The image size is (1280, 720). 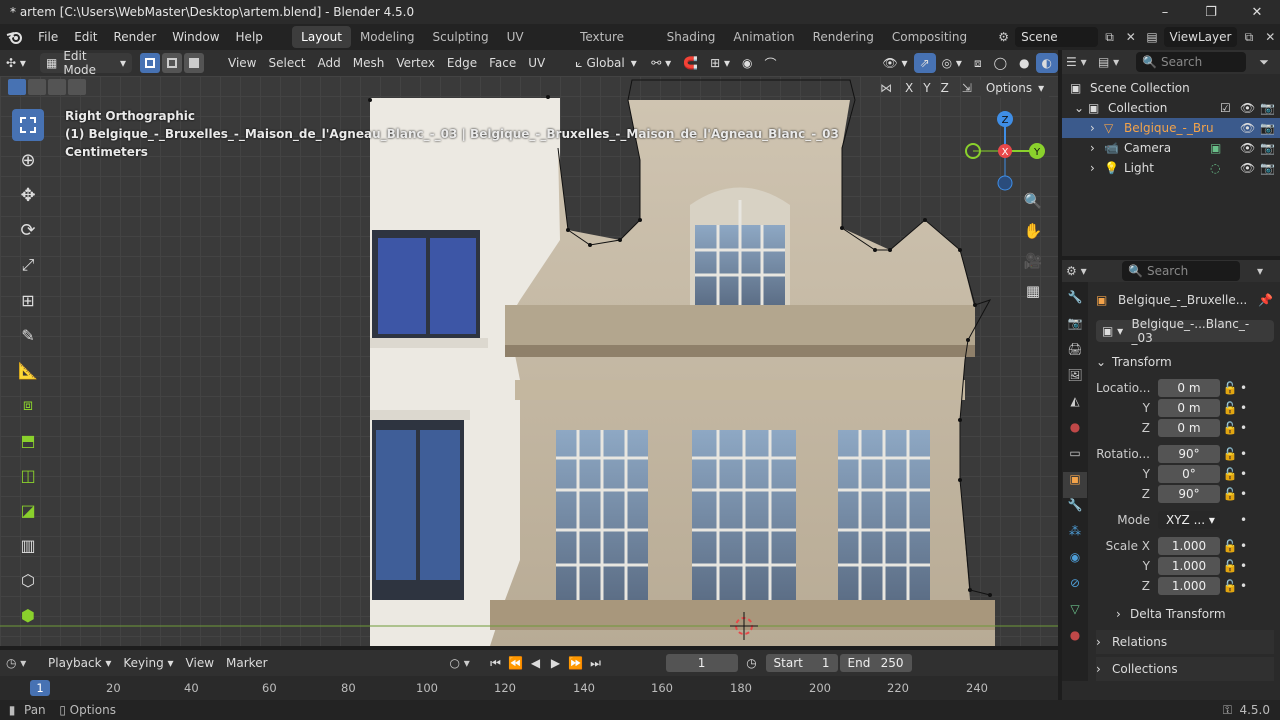 I want to click on location-z-field: 0 m, so click(x=1189, y=428).